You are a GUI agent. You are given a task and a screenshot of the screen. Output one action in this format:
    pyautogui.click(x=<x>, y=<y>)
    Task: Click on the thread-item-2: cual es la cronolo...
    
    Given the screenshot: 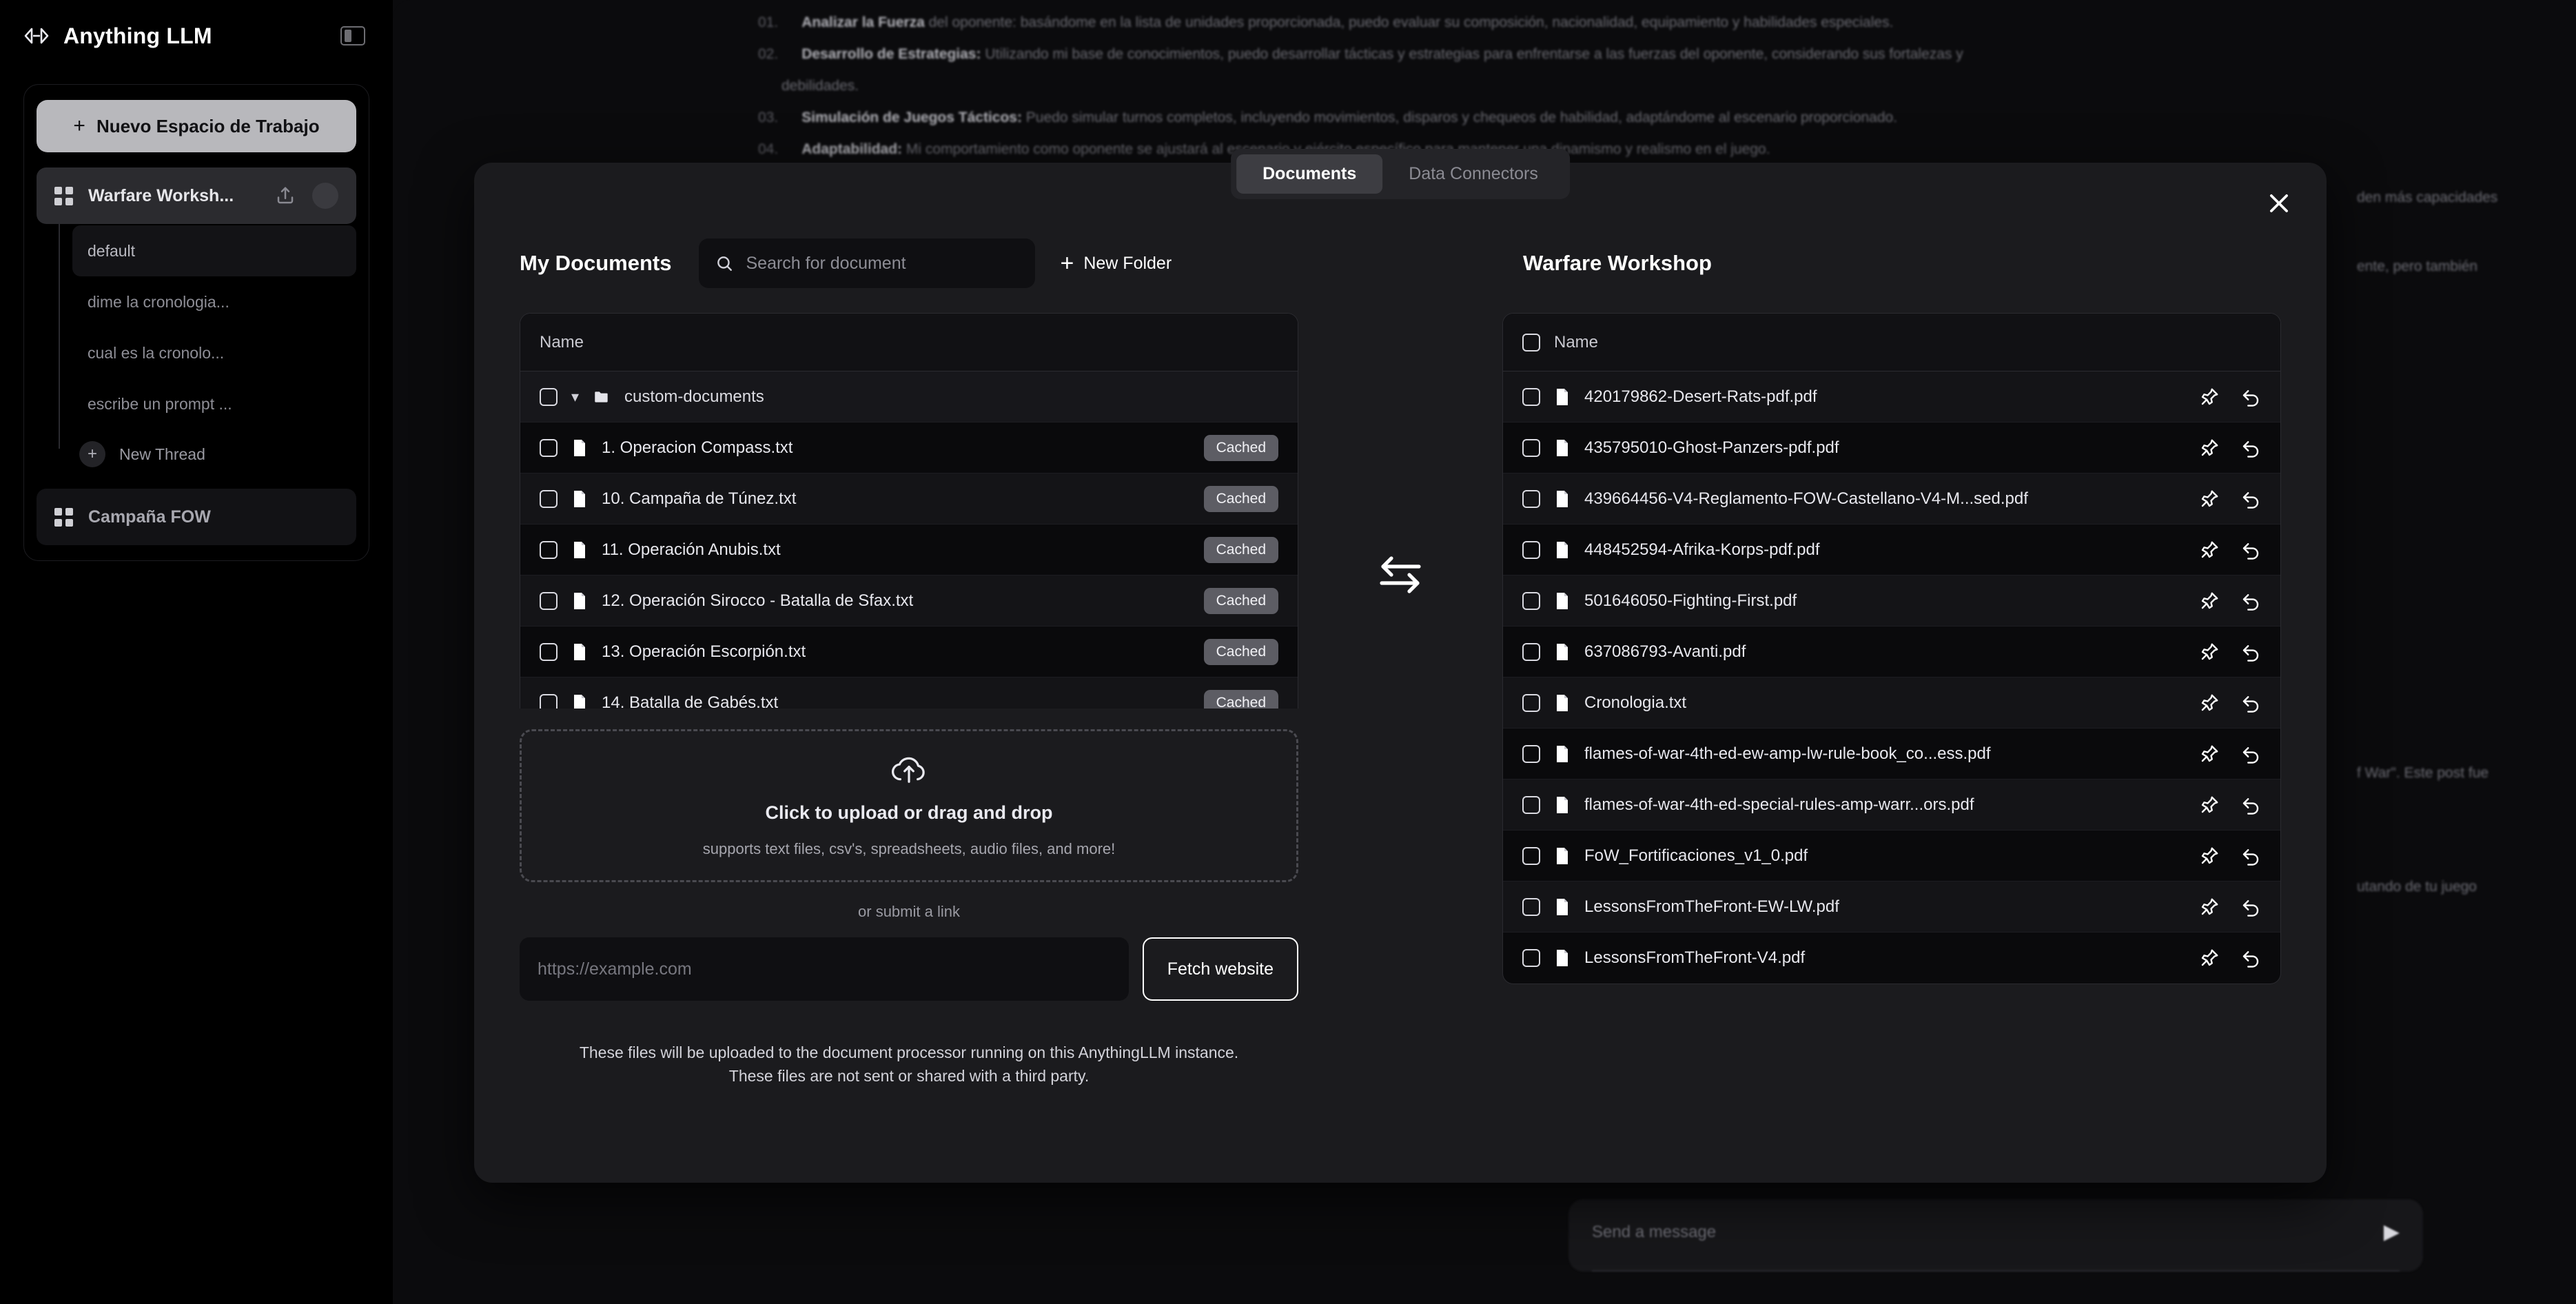 What is the action you would take?
    pyautogui.click(x=214, y=352)
    